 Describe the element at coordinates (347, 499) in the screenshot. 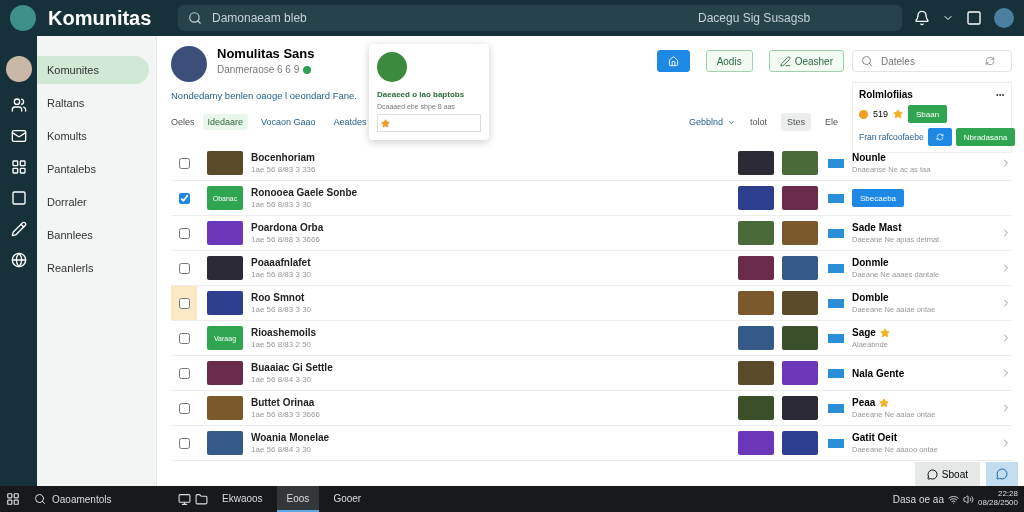

I see `taskbar-app: Gooer` at that location.